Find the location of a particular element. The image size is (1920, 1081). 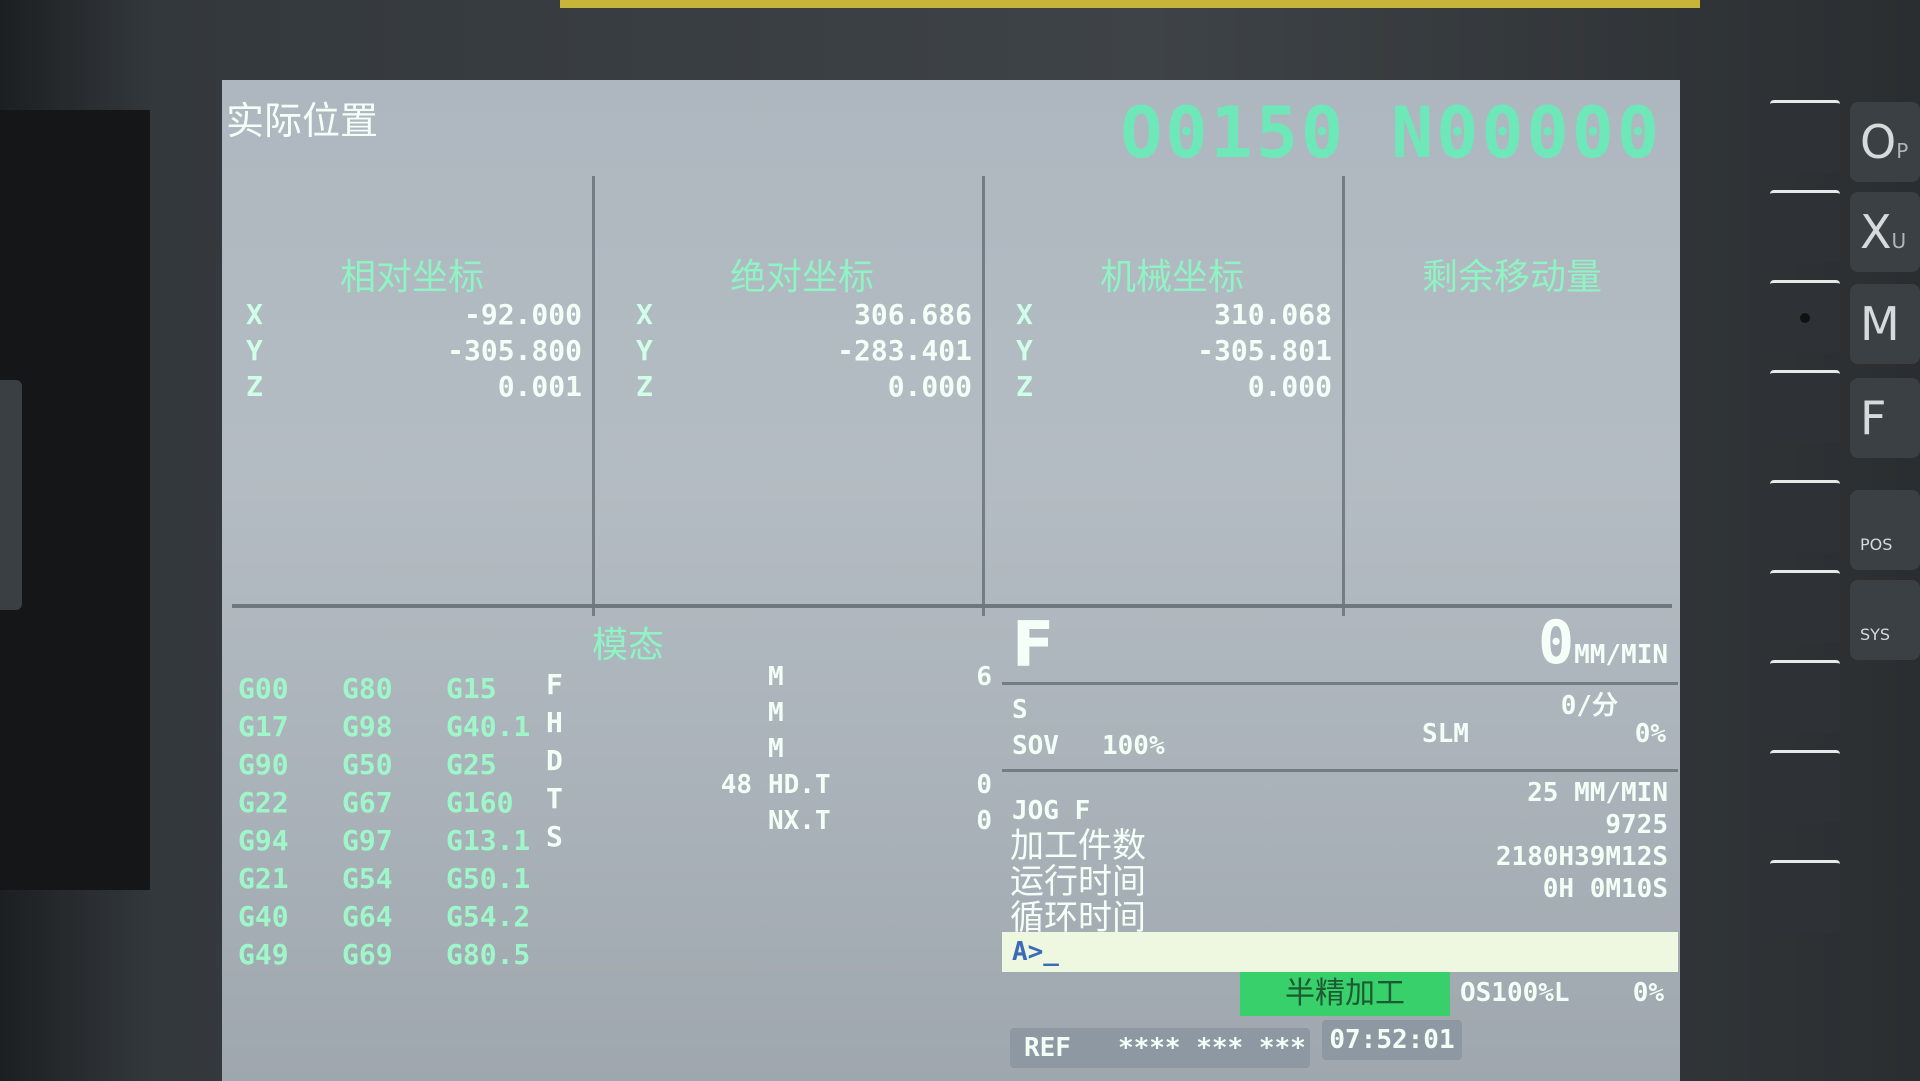

m-value: 6 is located at coordinates (984, 677).